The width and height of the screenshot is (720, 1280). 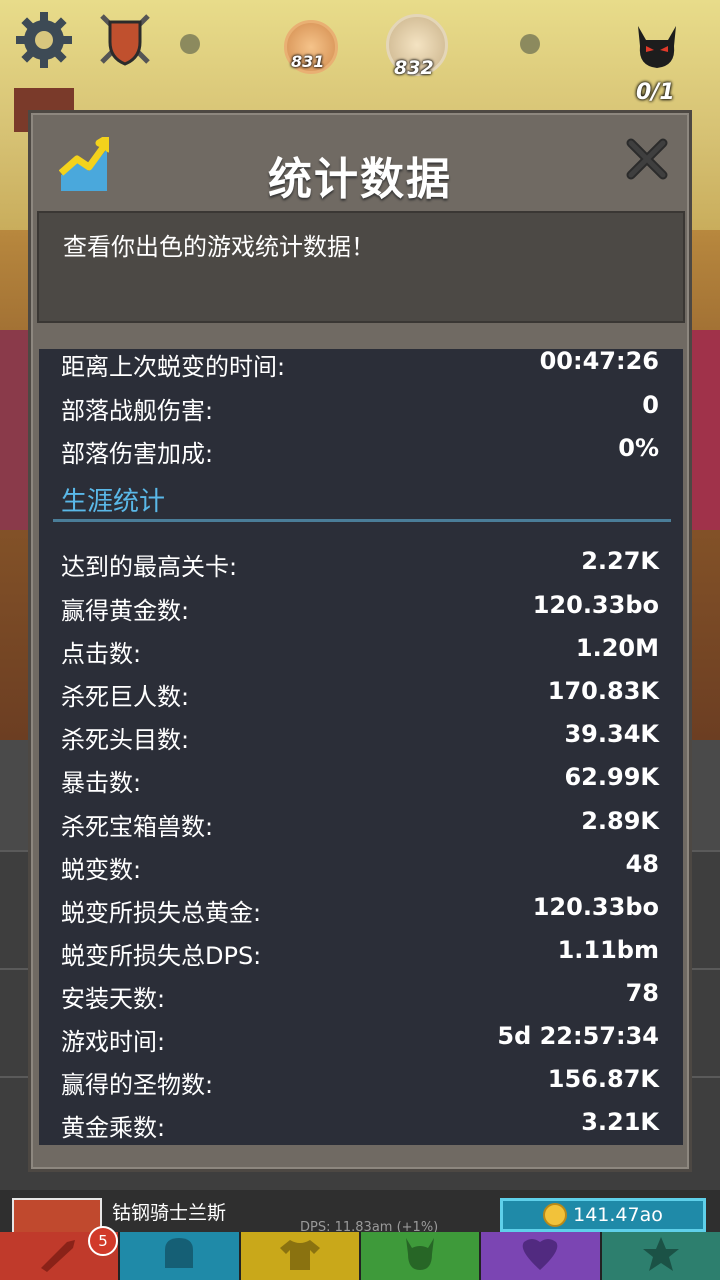 What do you see at coordinates (161, 913) in the screenshot?
I see `stat-label: 蜕变所损失总黄金:` at bounding box center [161, 913].